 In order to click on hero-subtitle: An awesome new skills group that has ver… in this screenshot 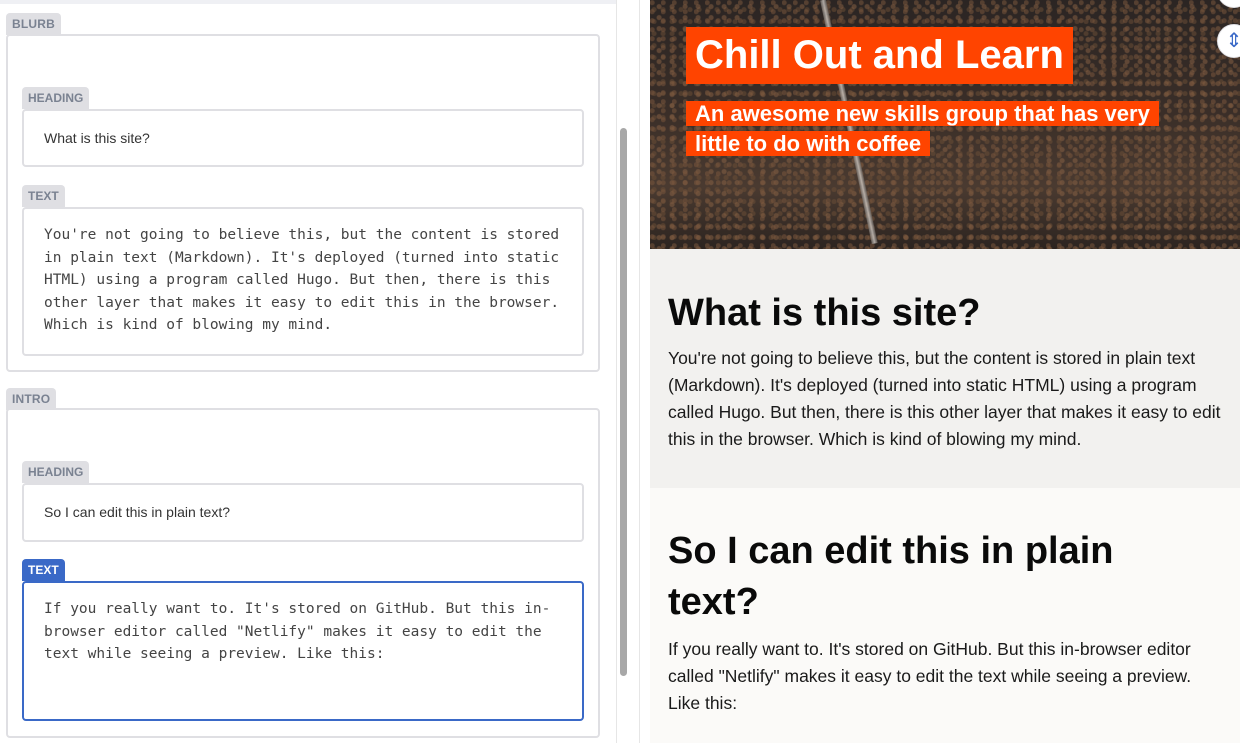, I will do `click(927, 129)`.